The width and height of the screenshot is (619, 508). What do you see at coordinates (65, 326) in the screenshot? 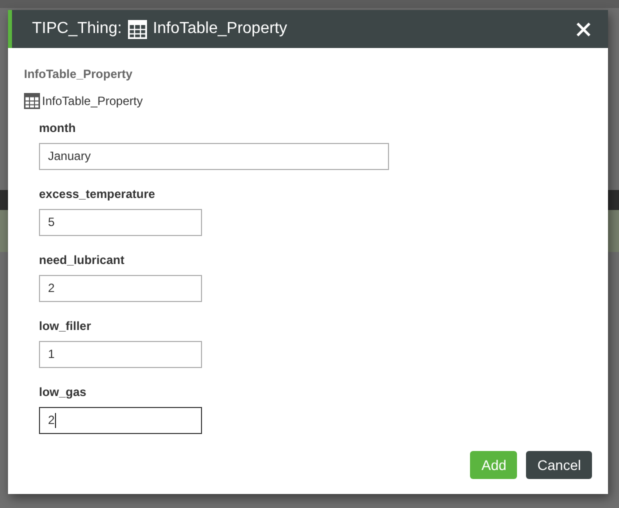
I see `field-label: low_filler` at bounding box center [65, 326].